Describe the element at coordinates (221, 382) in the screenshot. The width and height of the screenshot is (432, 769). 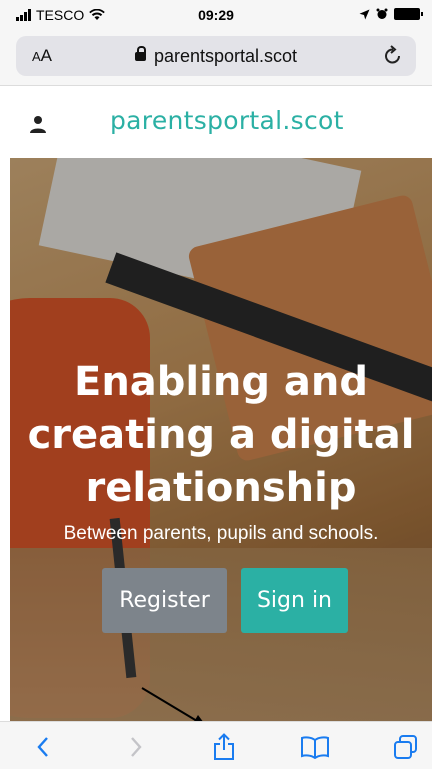
I see `hero-title-line-1: Enabling and` at that location.